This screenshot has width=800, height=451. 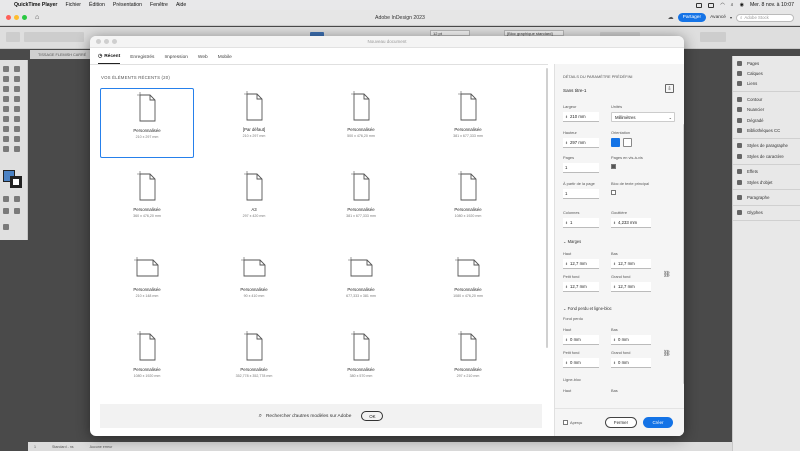 What do you see at coordinates (581, 194) in the screenshot?
I see `start-page-field: 1` at bounding box center [581, 194].